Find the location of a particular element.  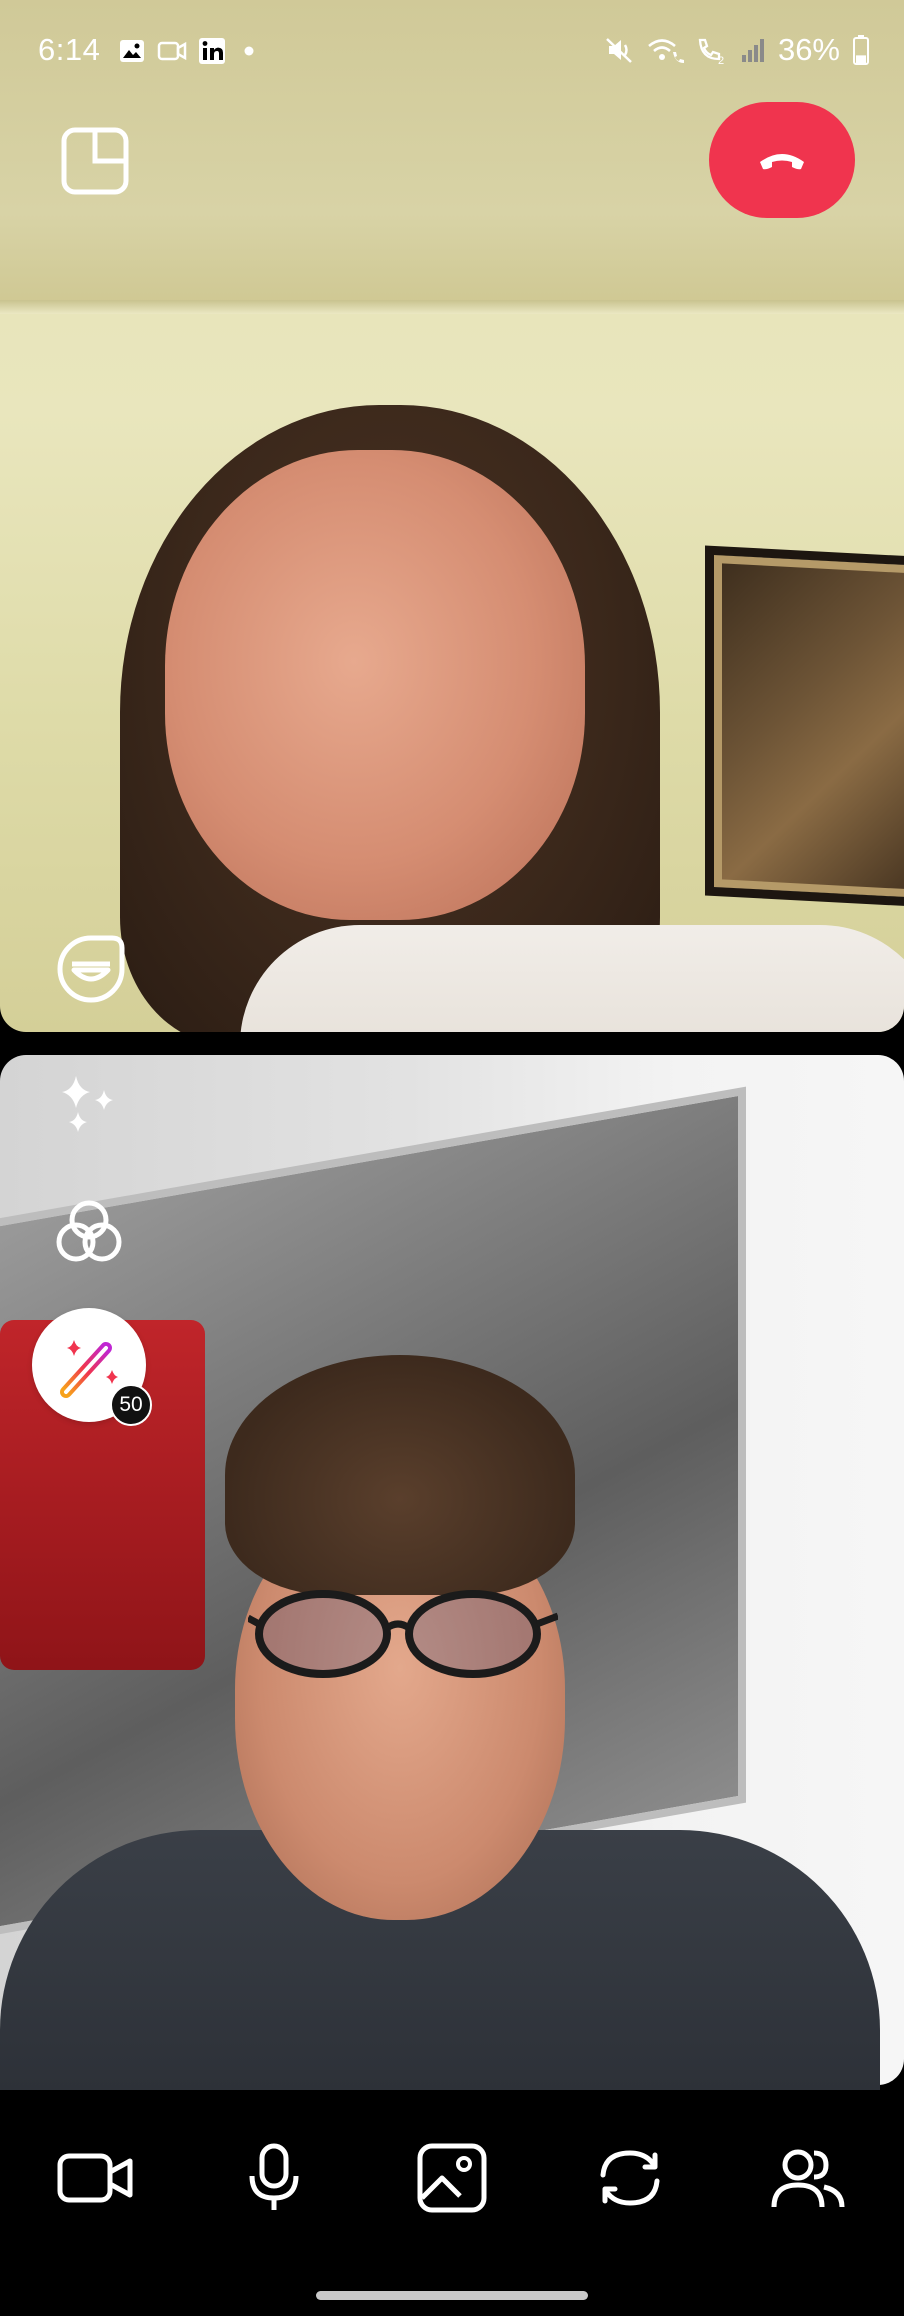

signal-icon is located at coordinates (752, 50).